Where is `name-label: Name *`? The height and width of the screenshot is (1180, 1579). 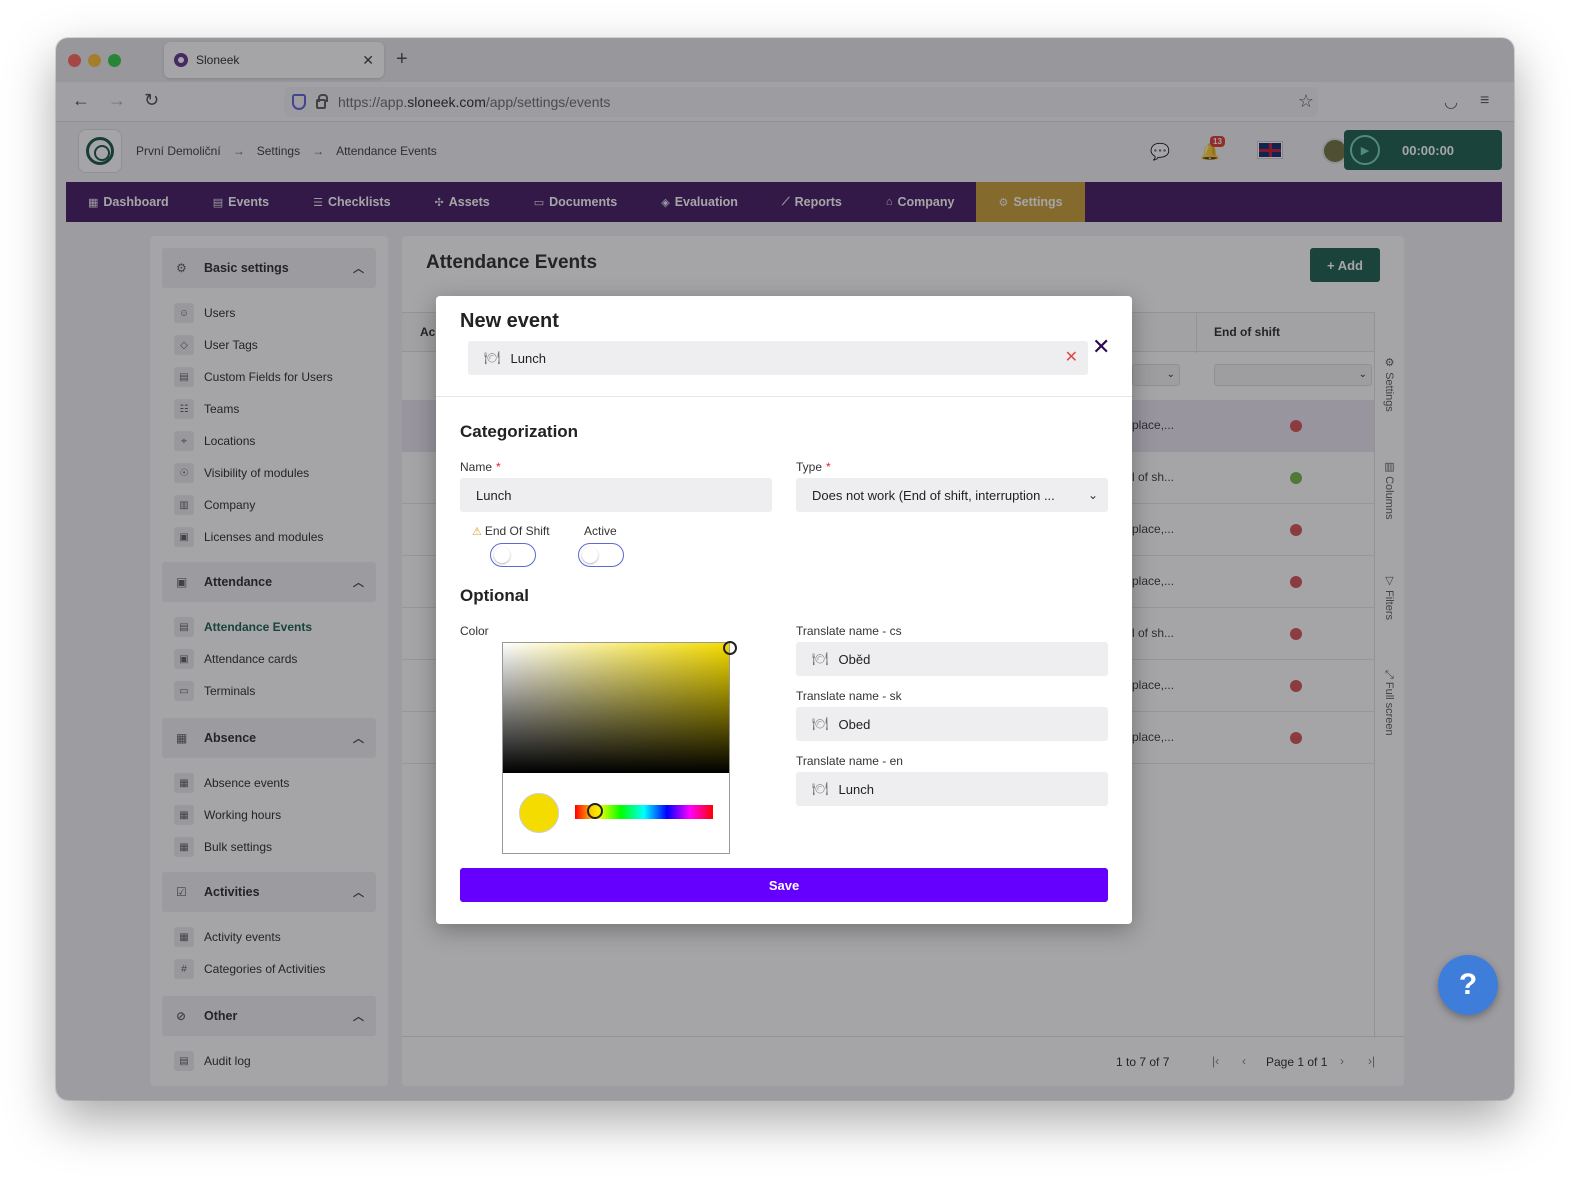
name-label: Name * is located at coordinates (480, 467).